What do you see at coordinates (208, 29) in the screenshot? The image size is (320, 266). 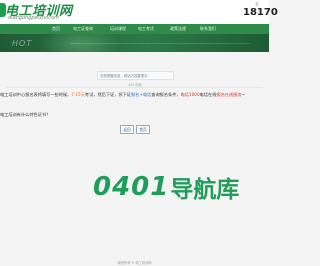 I see `nav-item-contact: 联系我们` at bounding box center [208, 29].